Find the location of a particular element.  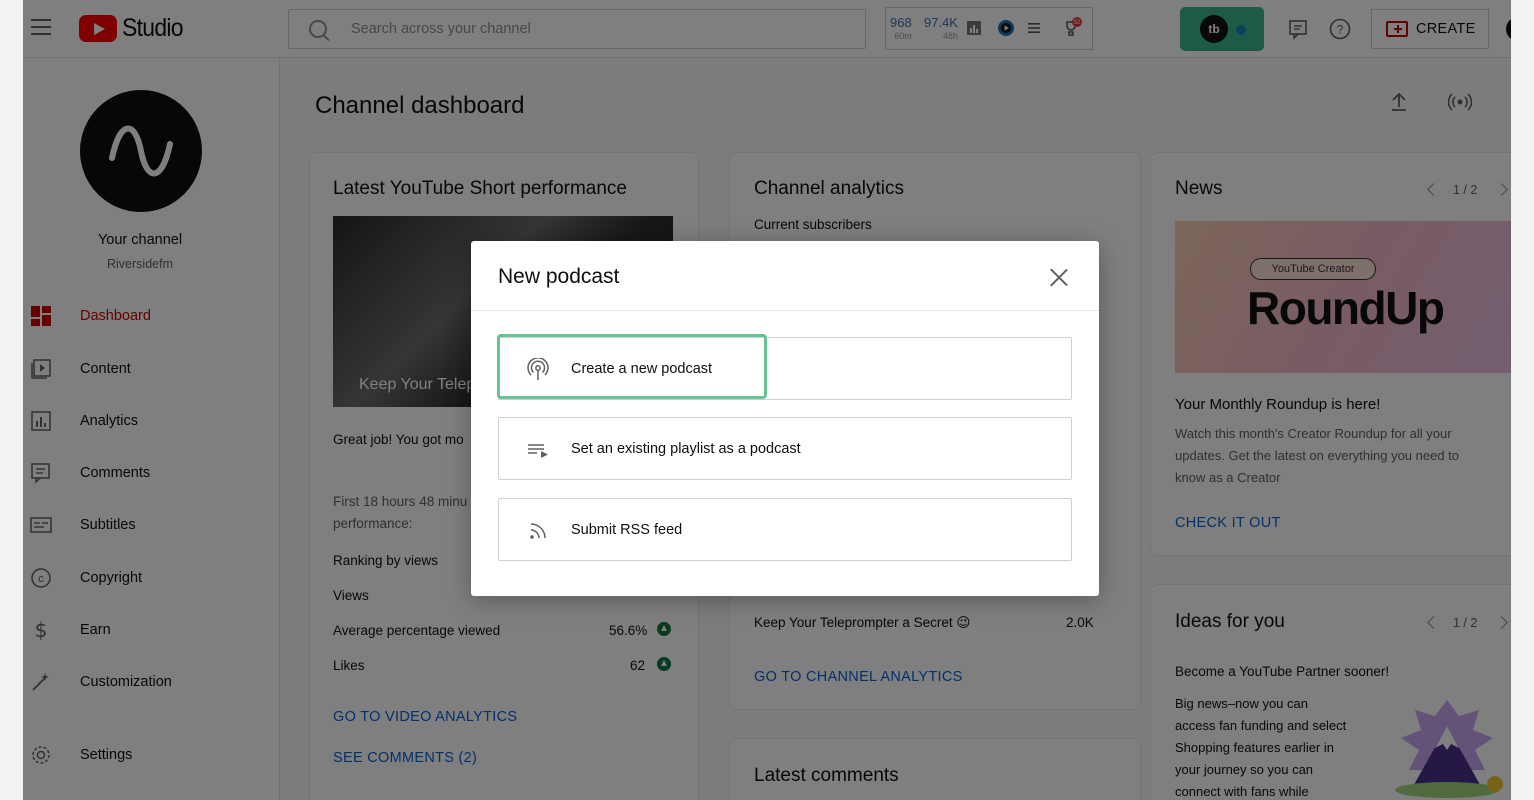

dialog-title: New podcast is located at coordinates (559, 276).